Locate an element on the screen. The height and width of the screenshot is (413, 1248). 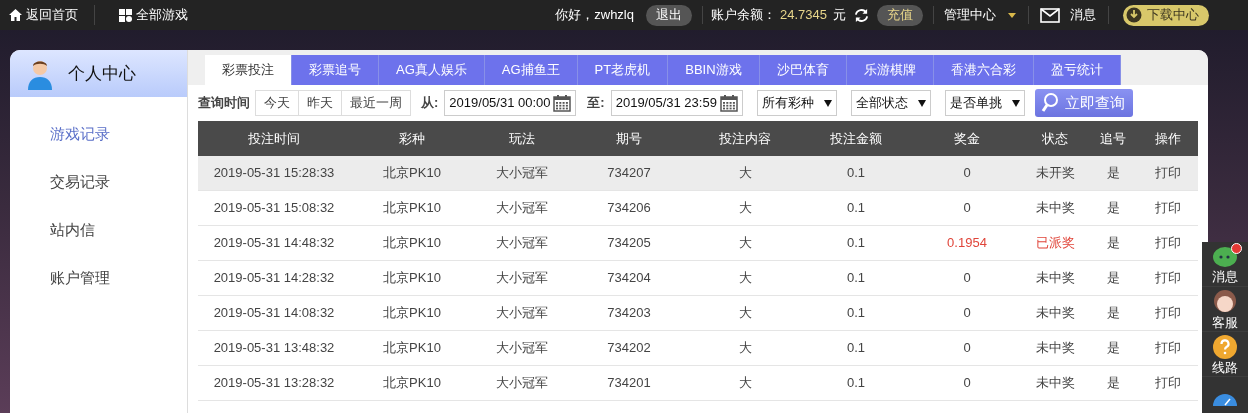
currency-text: 元 is located at coordinates (839, 15).